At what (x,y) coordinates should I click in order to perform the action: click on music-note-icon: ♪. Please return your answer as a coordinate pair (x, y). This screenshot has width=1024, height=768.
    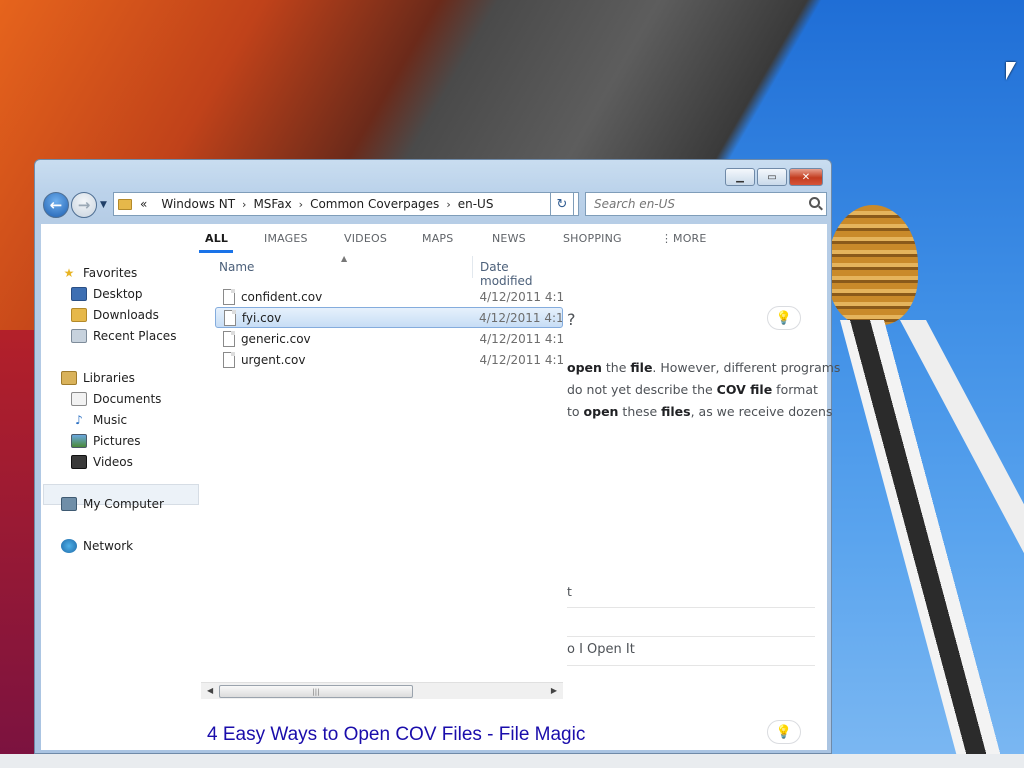
    Looking at the image, I should click on (79, 420).